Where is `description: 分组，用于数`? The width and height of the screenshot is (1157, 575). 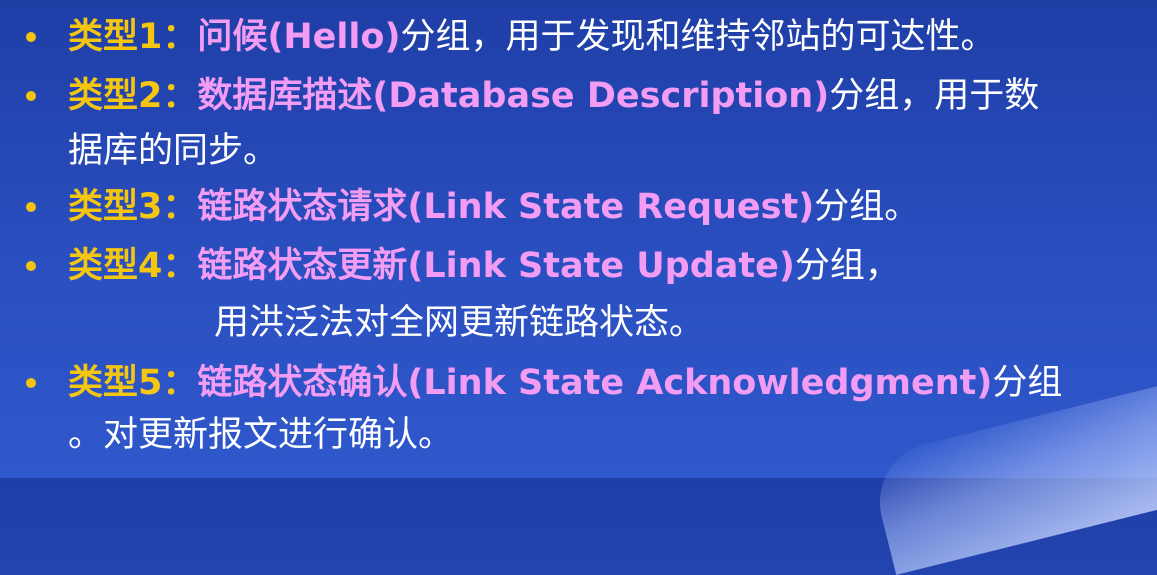
description: 分组，用于数 is located at coordinates (934, 96).